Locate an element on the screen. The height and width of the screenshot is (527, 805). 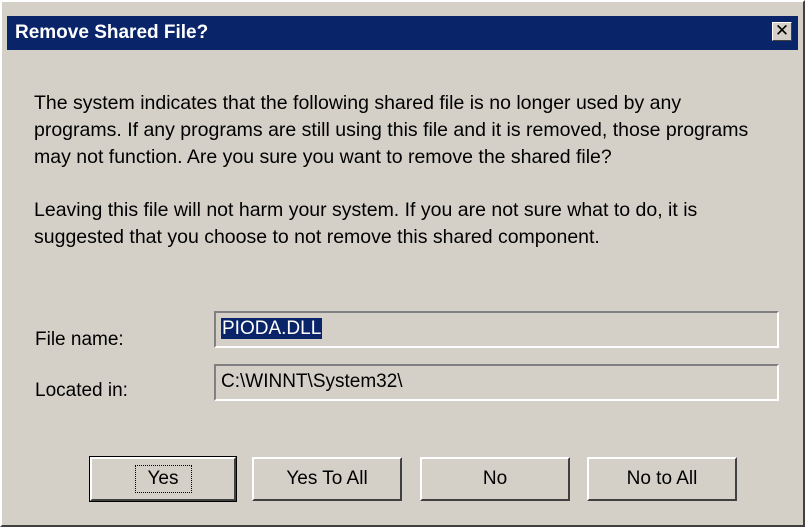
file-name-label: File name: is located at coordinates (79, 339).